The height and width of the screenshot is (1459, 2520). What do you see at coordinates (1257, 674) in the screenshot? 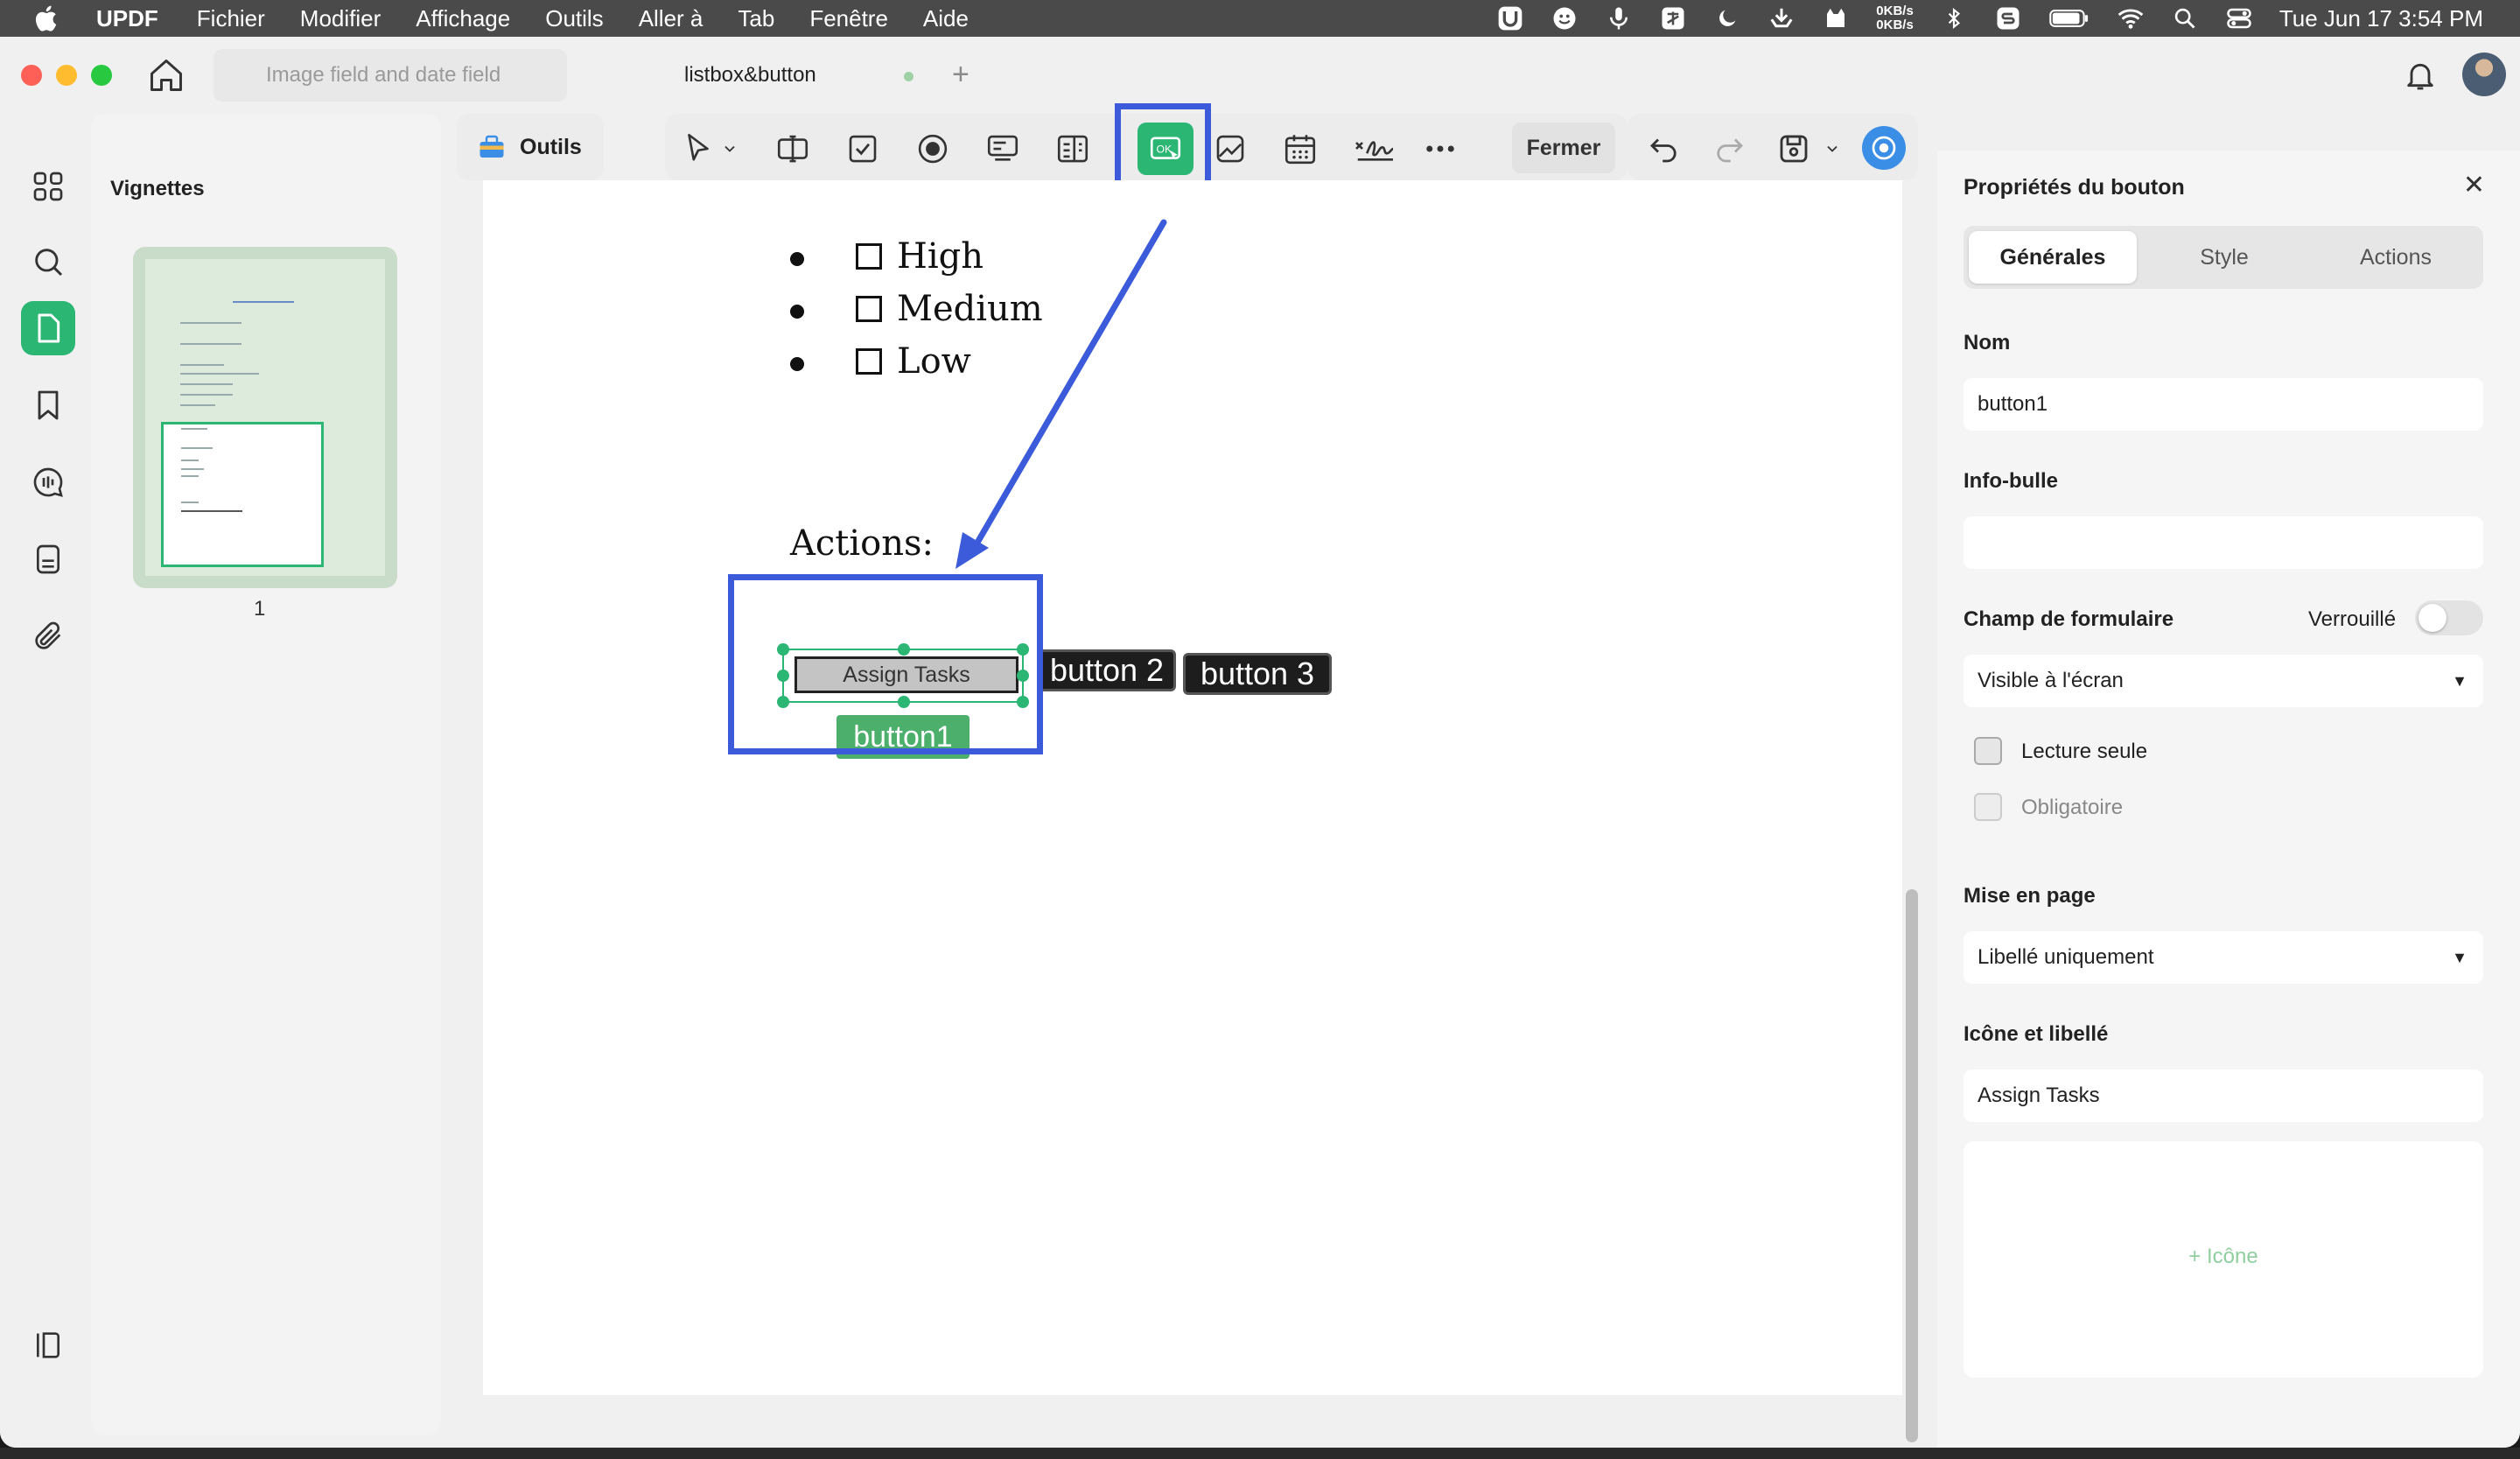
I see `button-3: button 3` at bounding box center [1257, 674].